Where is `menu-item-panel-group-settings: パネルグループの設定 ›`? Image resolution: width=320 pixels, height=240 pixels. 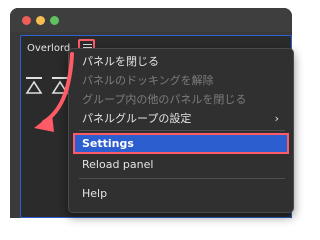 menu-item-panel-group-settings: パネルグループの設定 › is located at coordinates (181, 118).